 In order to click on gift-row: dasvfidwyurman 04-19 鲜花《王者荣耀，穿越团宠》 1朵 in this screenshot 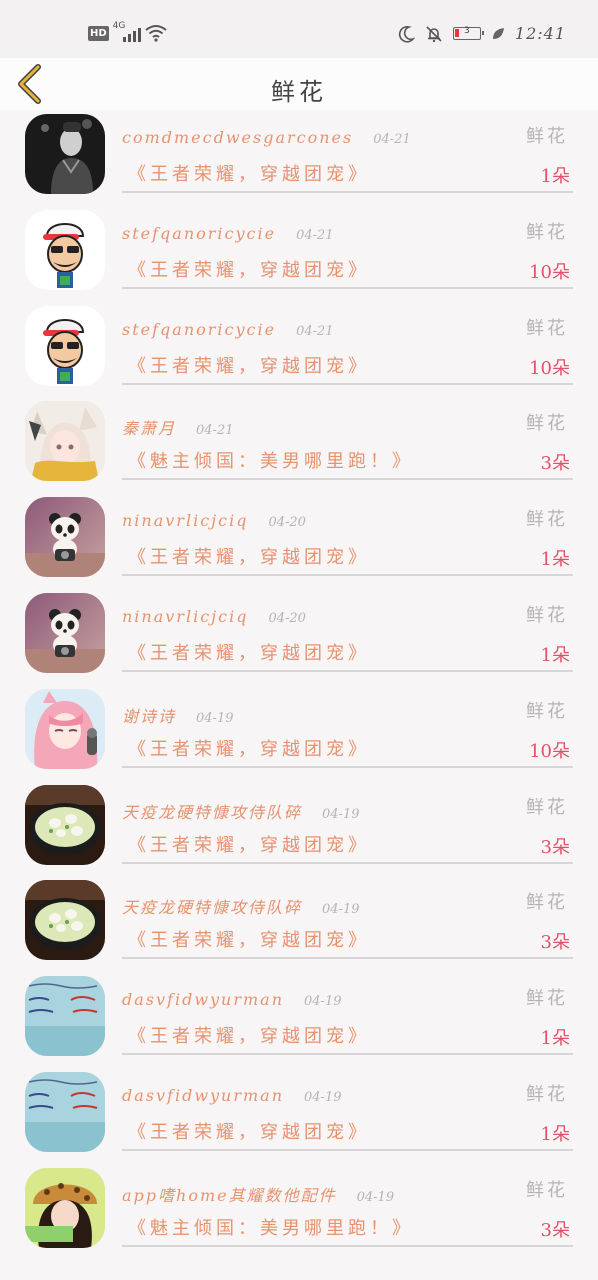, I will do `click(299, 1116)`.